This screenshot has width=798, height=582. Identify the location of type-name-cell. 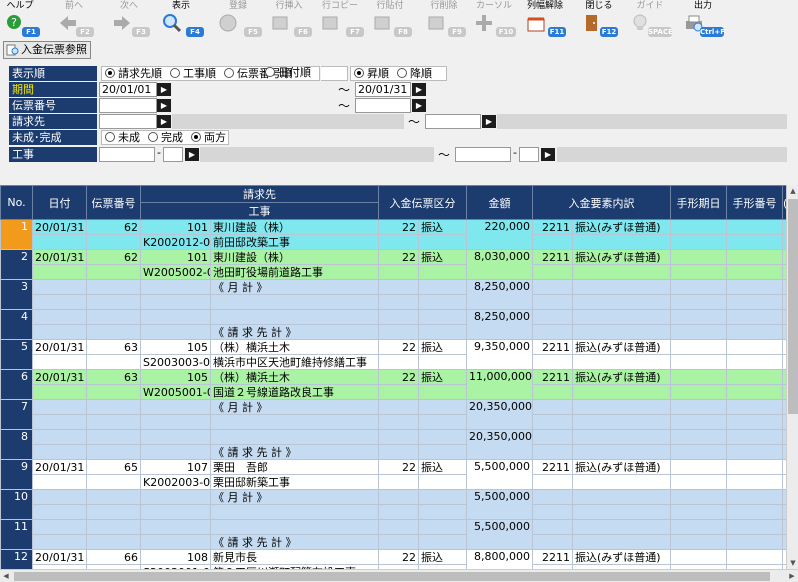
(442, 437).